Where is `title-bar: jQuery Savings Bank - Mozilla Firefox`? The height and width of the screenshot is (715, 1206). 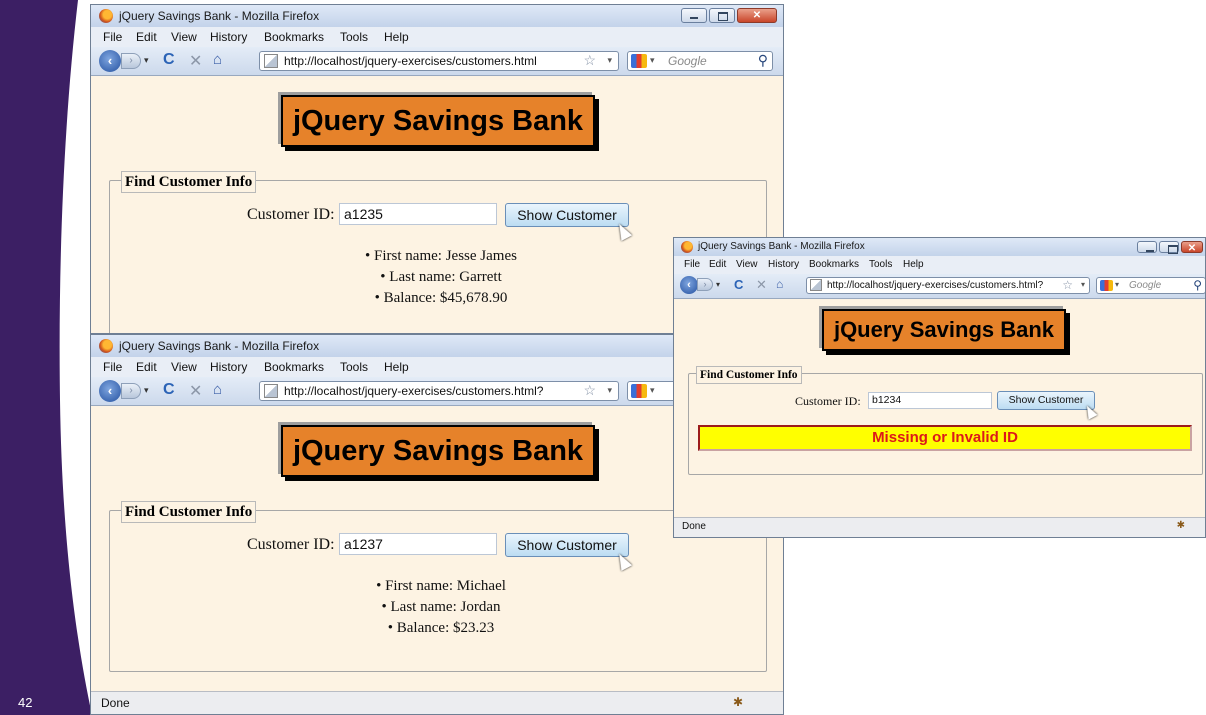 title-bar: jQuery Savings Bank - Mozilla Firefox is located at coordinates (939, 247).